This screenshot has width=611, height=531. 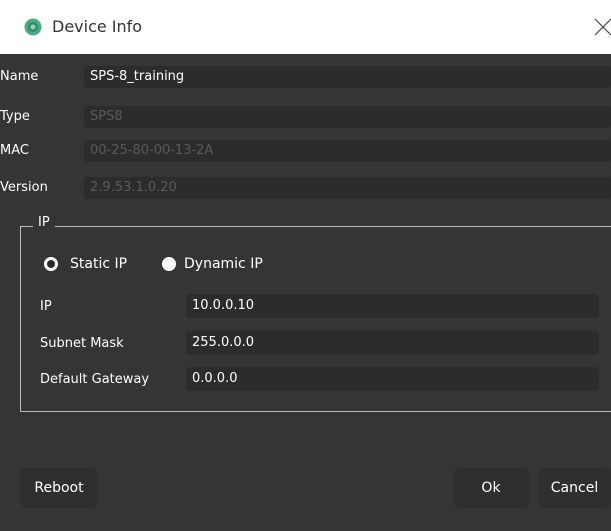 What do you see at coordinates (392, 306) in the screenshot?
I see `ip-field: 10.0.0.10` at bounding box center [392, 306].